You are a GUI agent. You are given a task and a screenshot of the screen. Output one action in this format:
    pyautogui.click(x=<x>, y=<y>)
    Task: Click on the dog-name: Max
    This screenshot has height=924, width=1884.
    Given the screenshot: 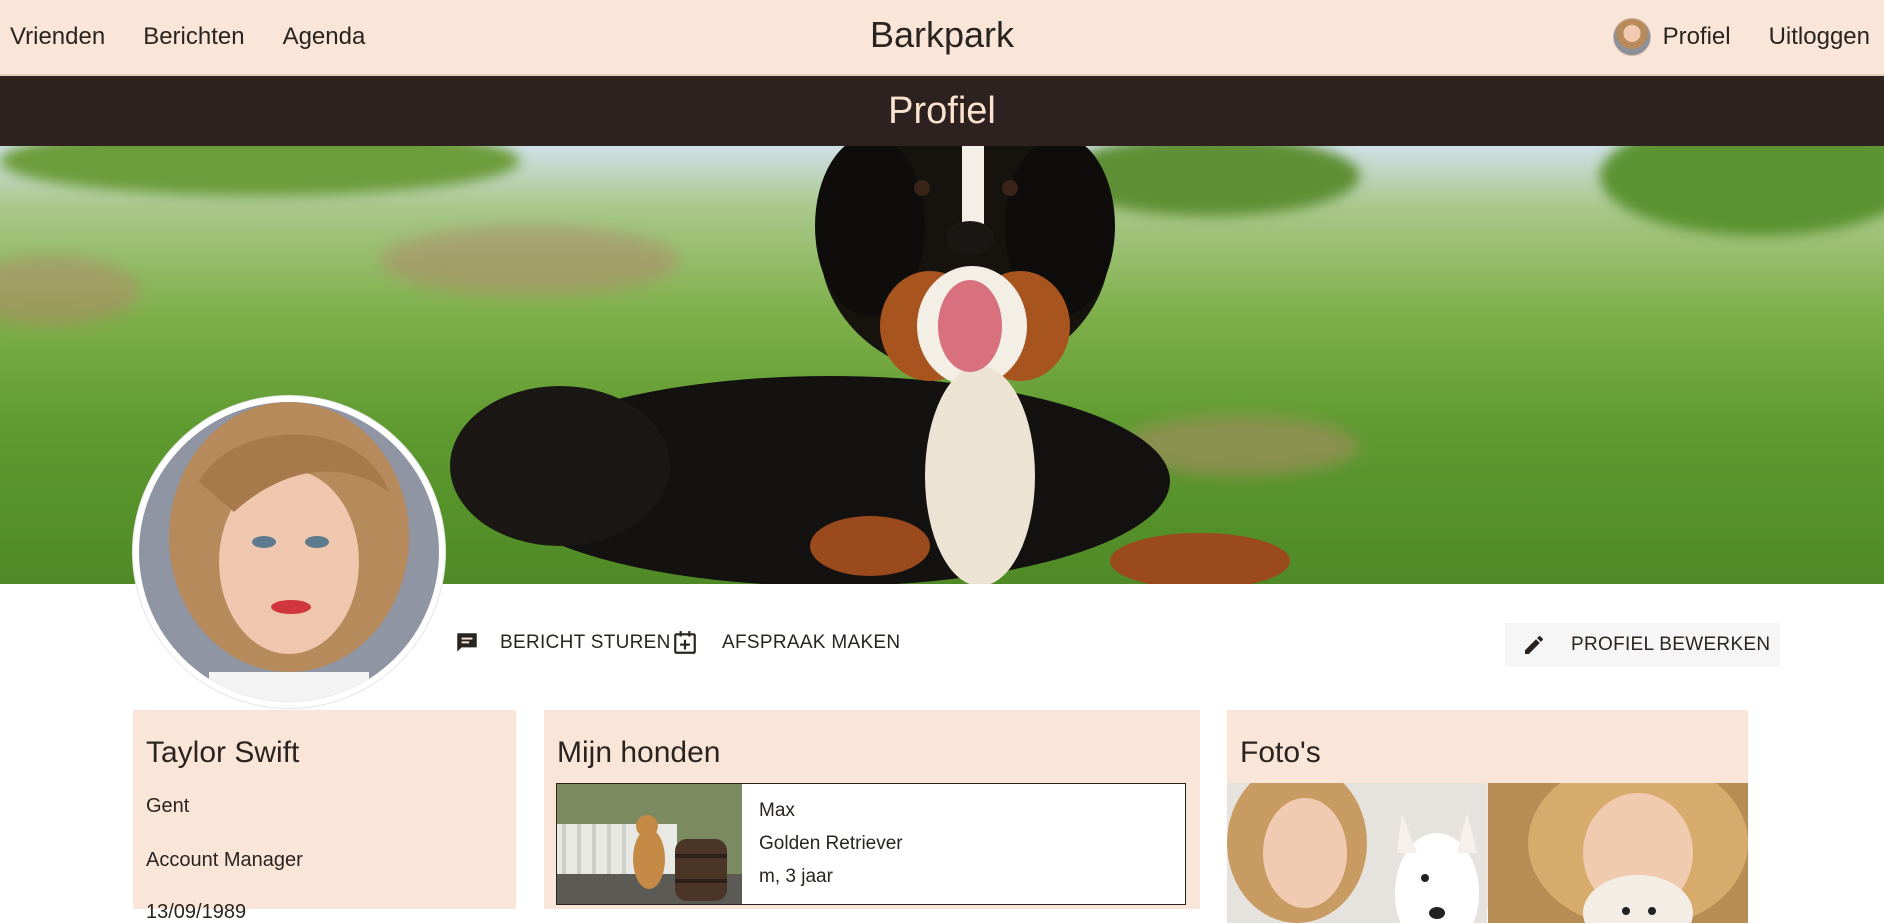 What is the action you would take?
    pyautogui.click(x=777, y=810)
    